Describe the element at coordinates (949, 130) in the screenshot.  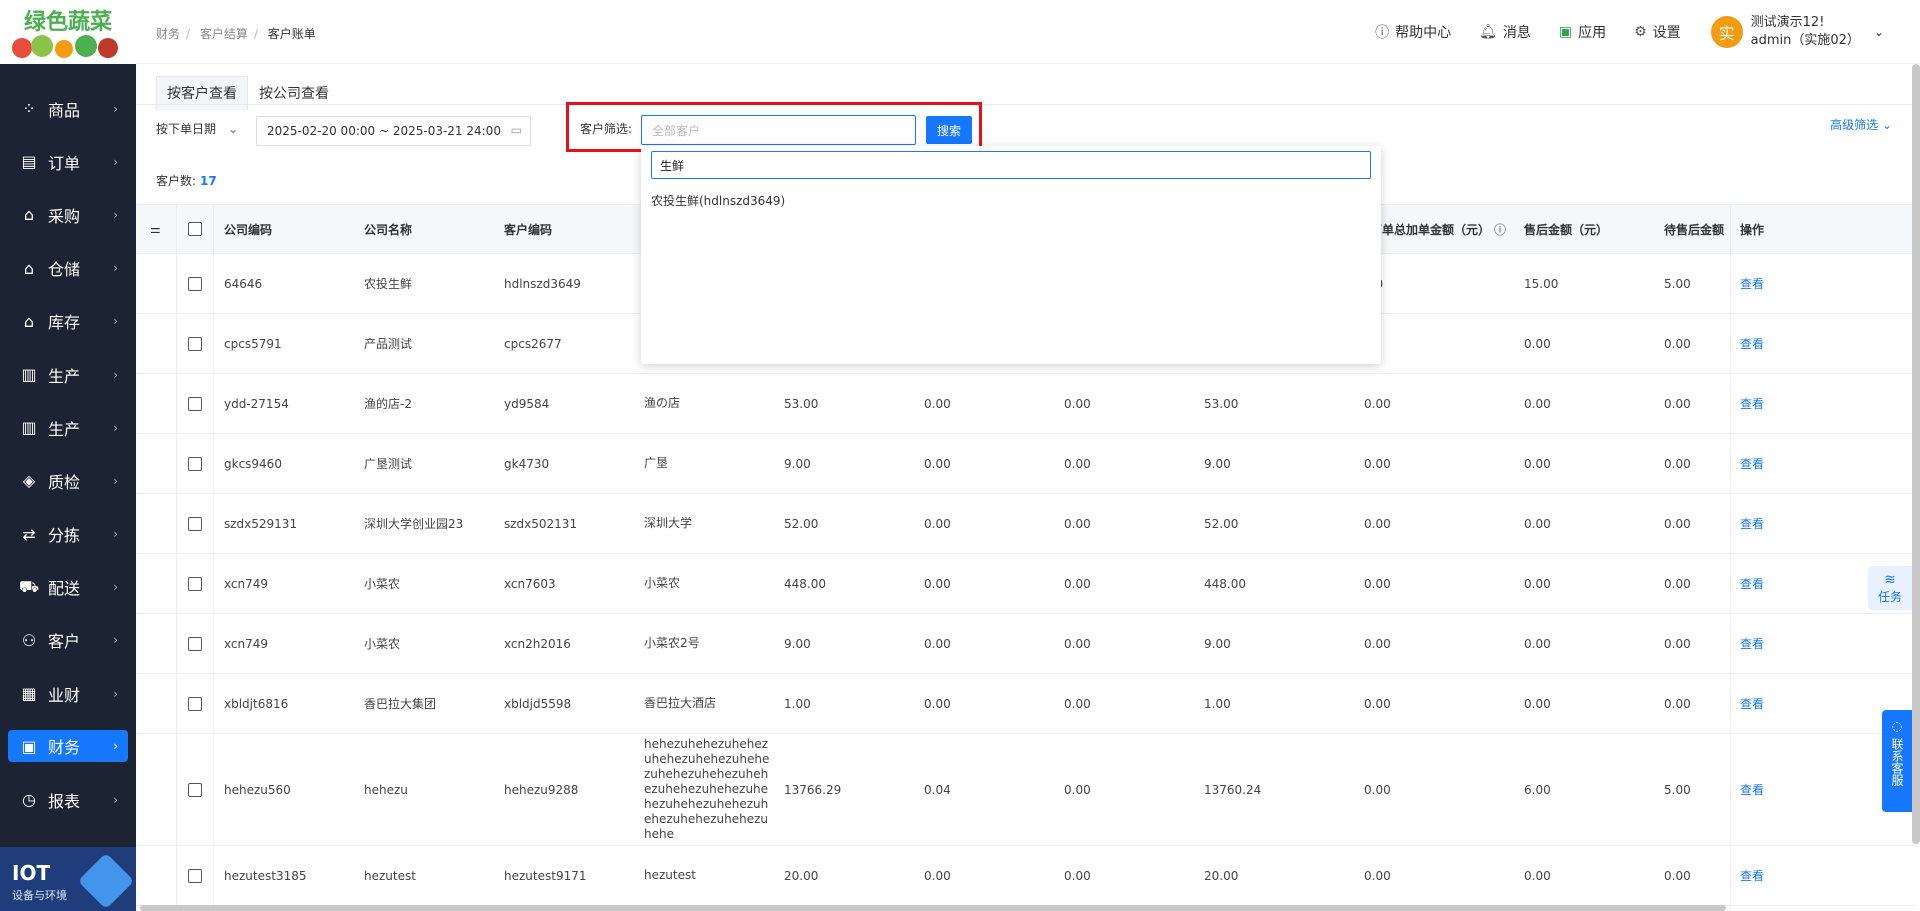
I see `search-button: 搜索` at that location.